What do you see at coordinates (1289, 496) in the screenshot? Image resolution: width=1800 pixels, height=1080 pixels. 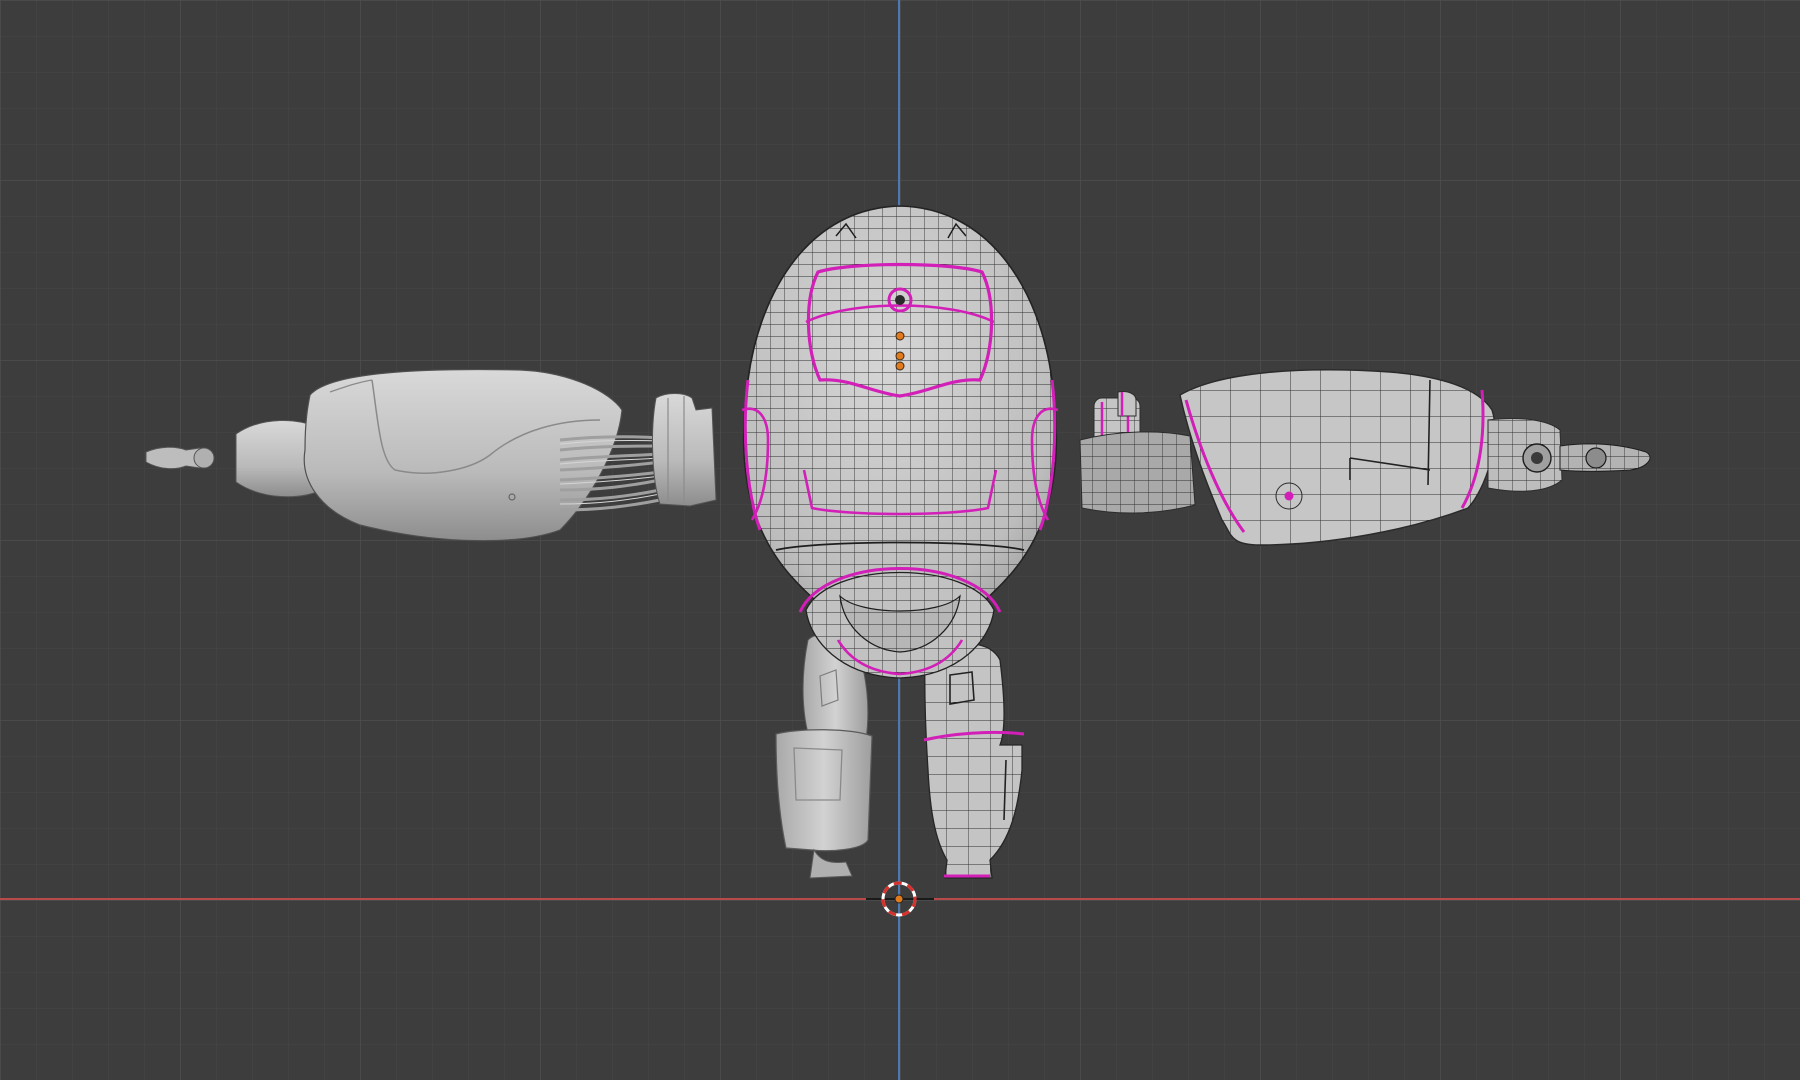 I see `seam-vertex-icon` at bounding box center [1289, 496].